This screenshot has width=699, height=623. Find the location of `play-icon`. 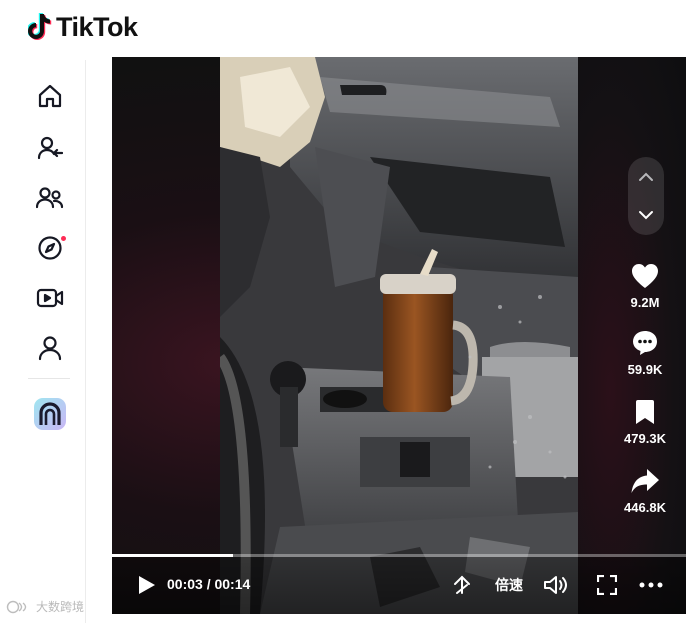

play-icon is located at coordinates (147, 585).